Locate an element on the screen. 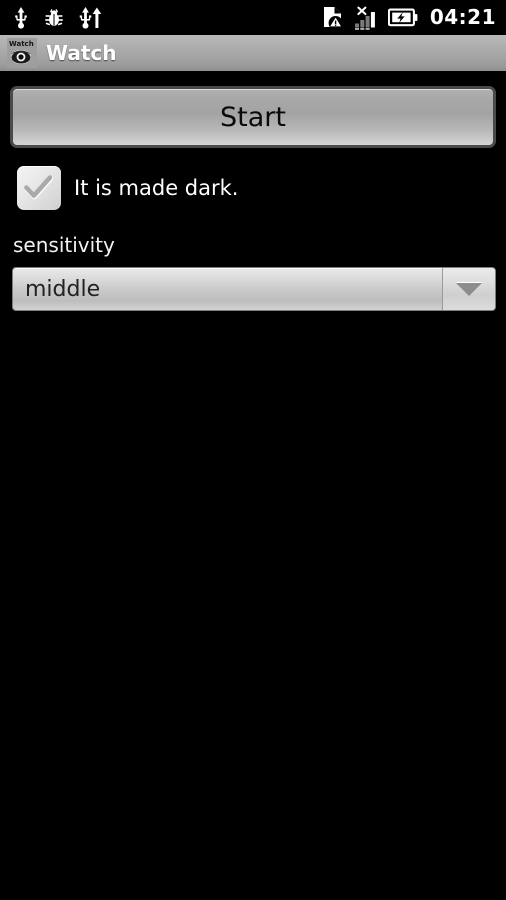 The width and height of the screenshot is (506, 900). dark-mode-checkbox is located at coordinates (39, 188).